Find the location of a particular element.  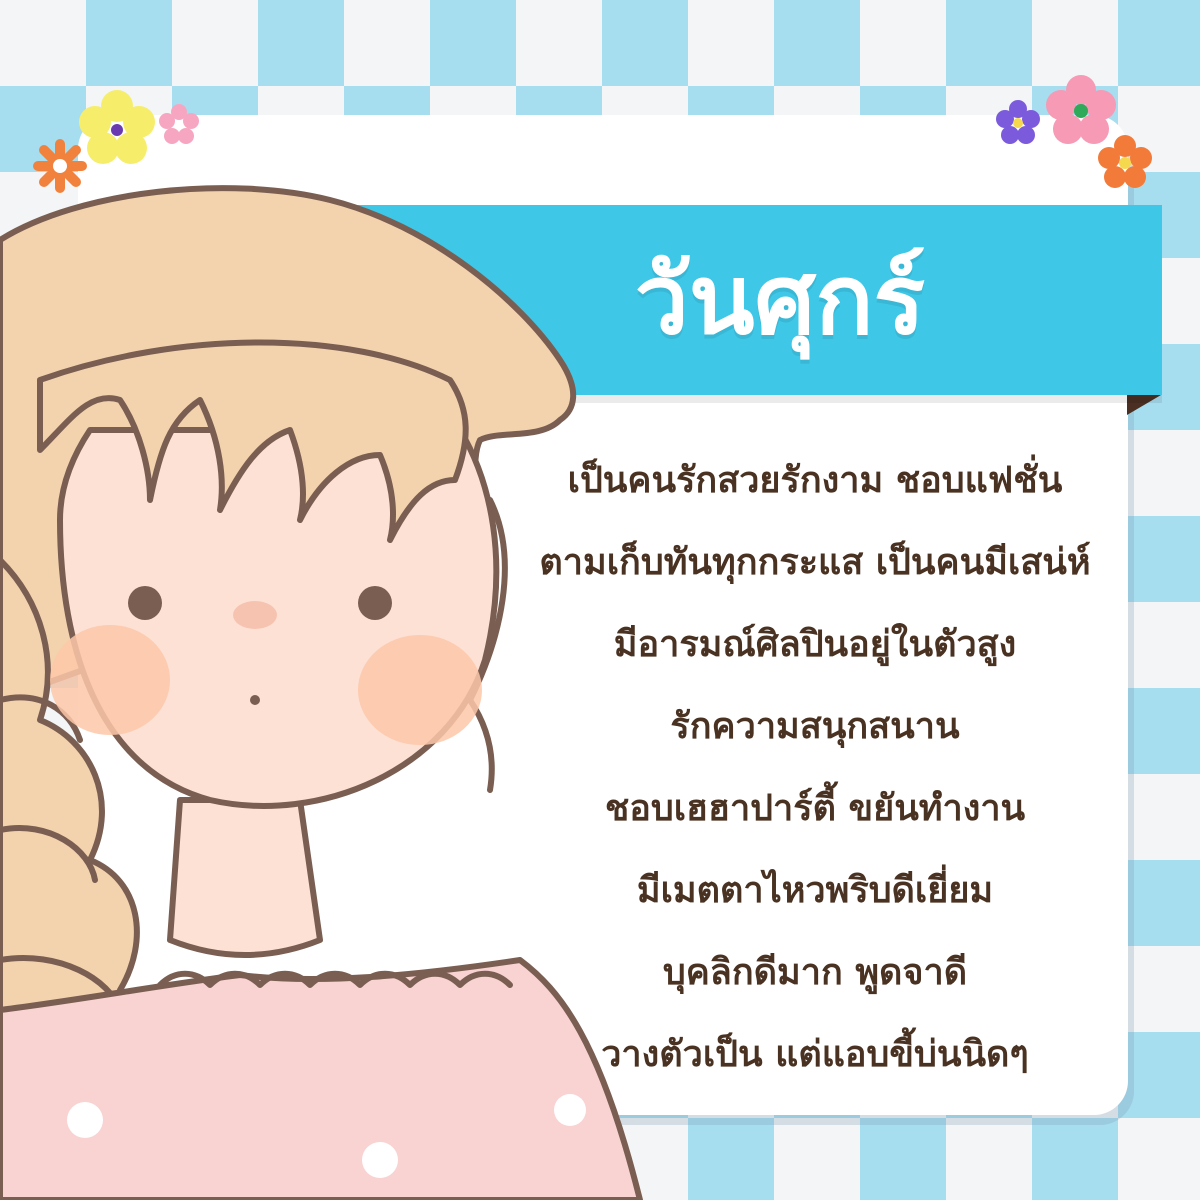

text-line: วางตัวเป็น แต่แอบขี้บ่นนิดๆ is located at coordinates (815, 1054).